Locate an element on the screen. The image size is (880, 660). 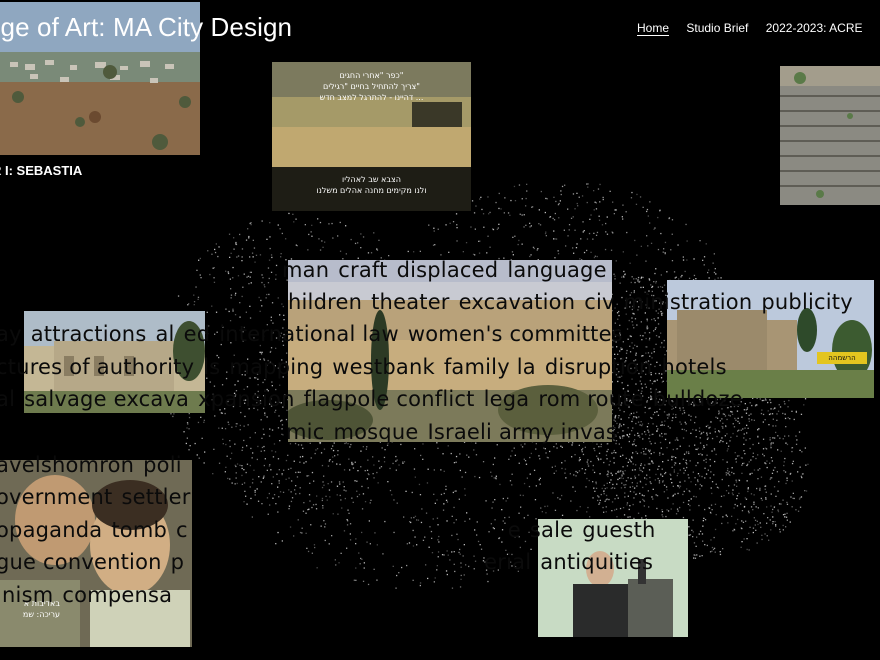
stone-steps-image is located at coordinates (830, 135).